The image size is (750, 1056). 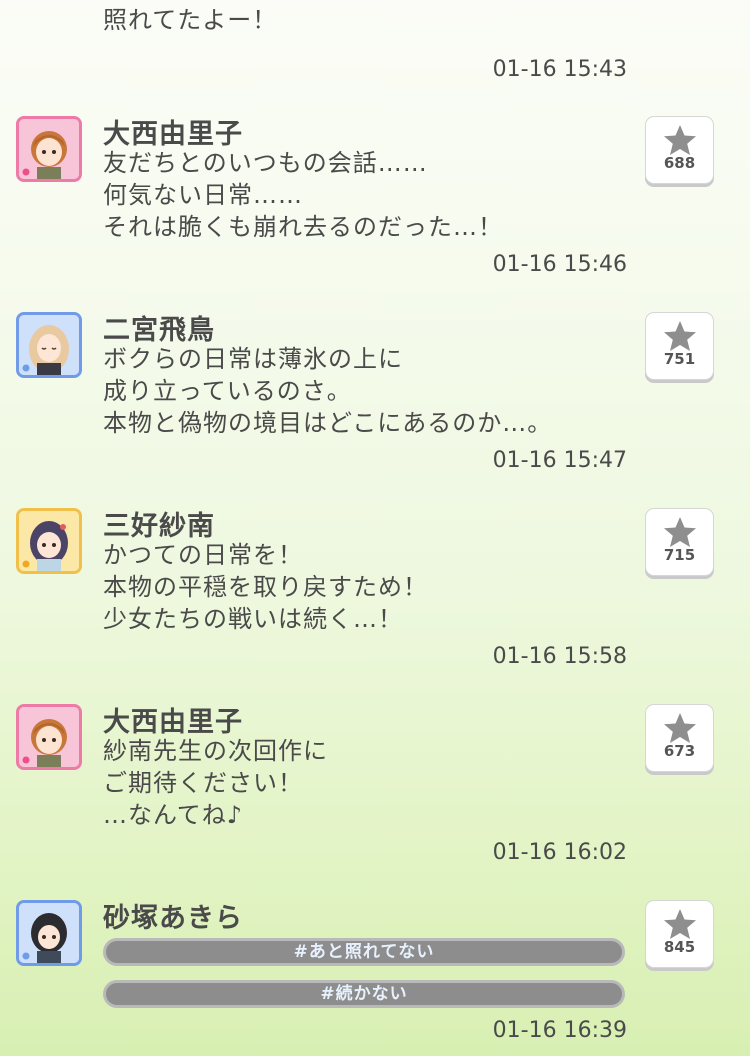 I want to click on like-count: 715, so click(x=679, y=555).